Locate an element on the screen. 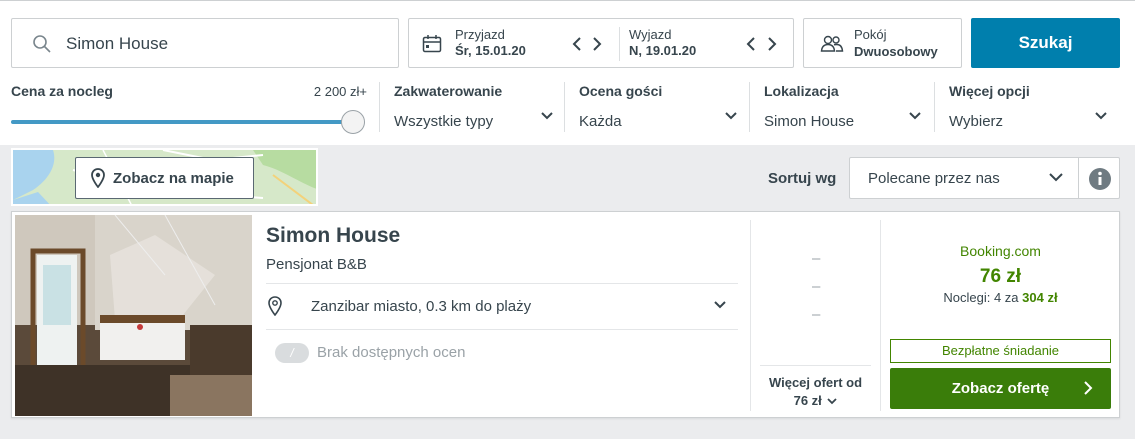  price-filter-title: Cena za nocleg is located at coordinates (62, 91).